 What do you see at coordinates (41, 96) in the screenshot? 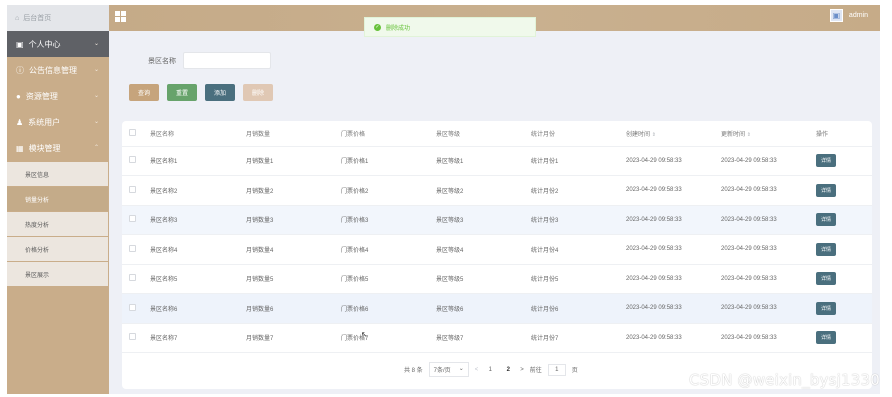
I see `sidebar-item-label: 资源管理` at bounding box center [41, 96].